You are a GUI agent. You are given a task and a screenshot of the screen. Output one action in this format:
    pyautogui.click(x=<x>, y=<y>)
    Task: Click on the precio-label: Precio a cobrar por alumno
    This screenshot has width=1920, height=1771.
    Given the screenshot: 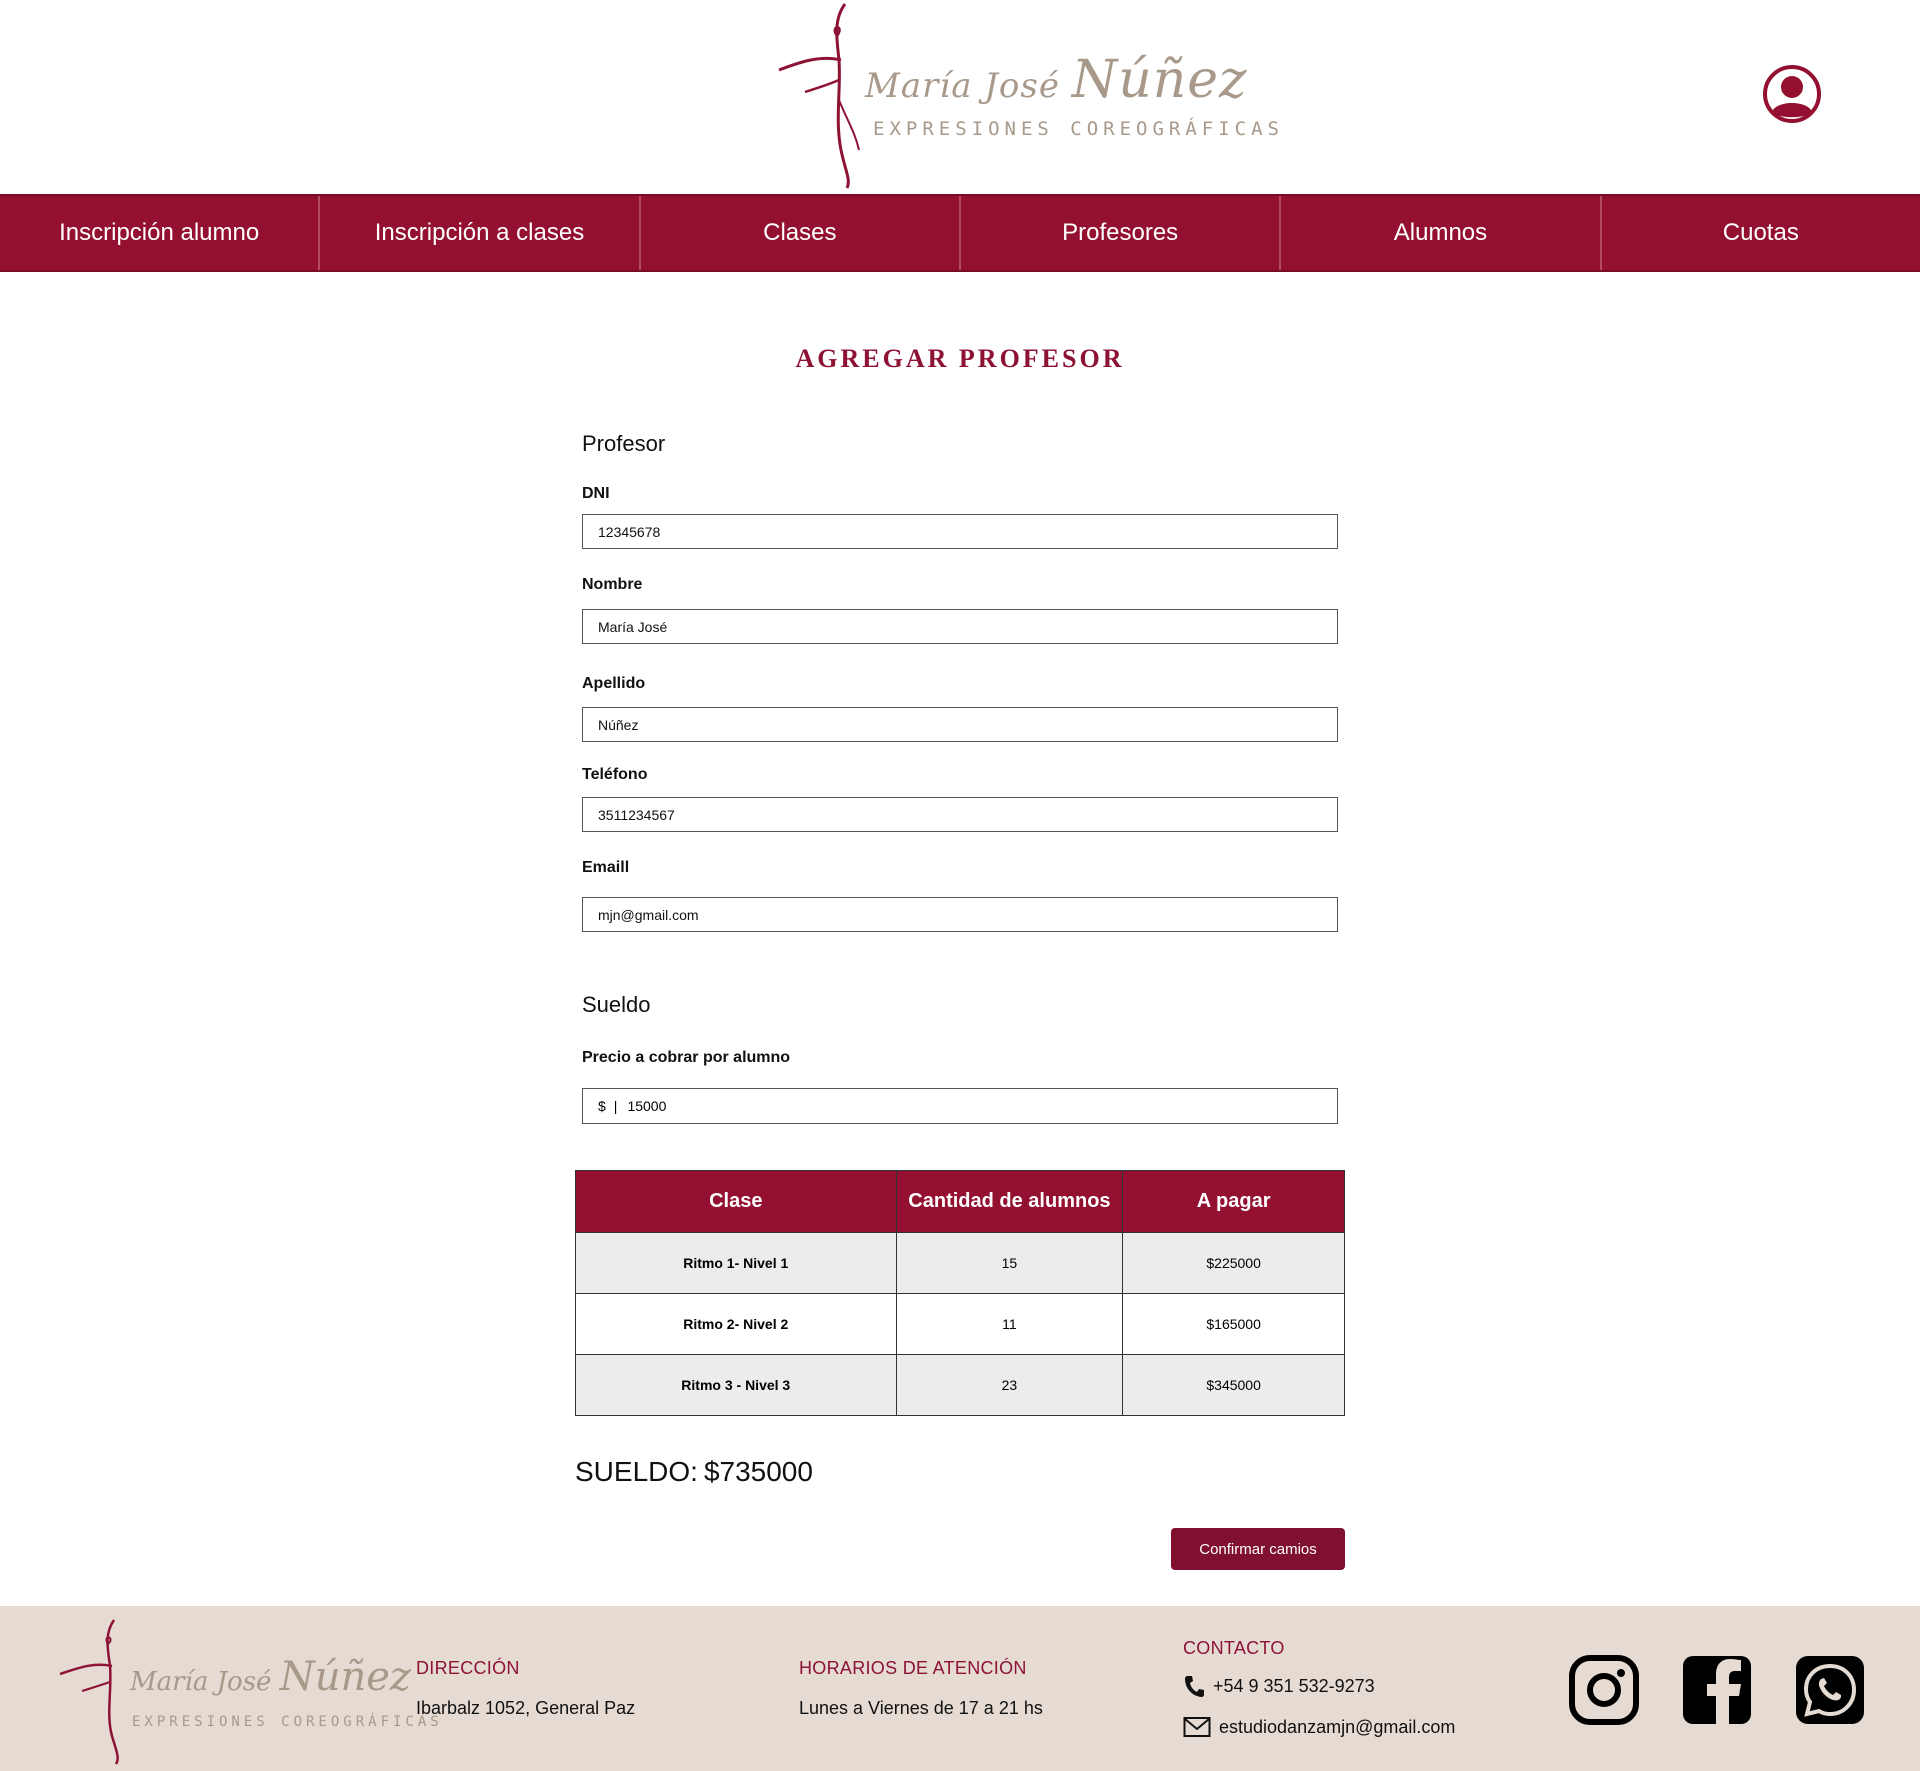 What is the action you would take?
    pyautogui.click(x=686, y=1057)
    